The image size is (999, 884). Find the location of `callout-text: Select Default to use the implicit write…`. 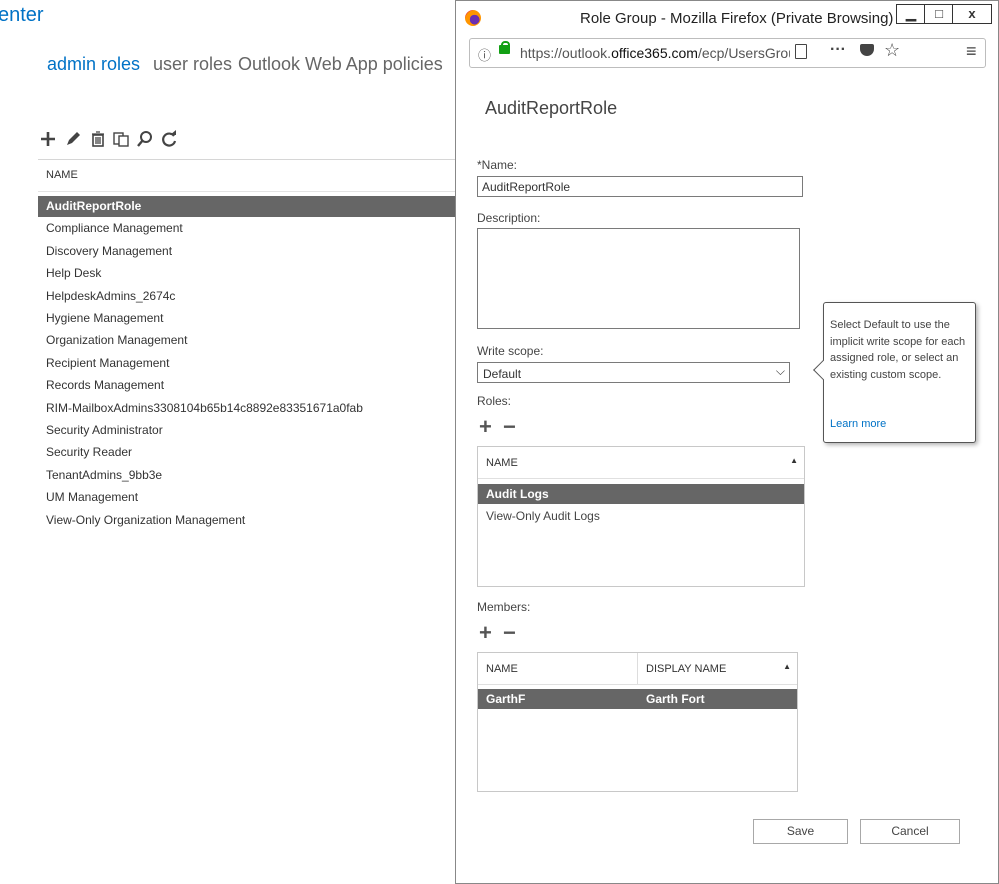

callout-text: Select Default to use the implicit write… is located at coordinates (898, 350).